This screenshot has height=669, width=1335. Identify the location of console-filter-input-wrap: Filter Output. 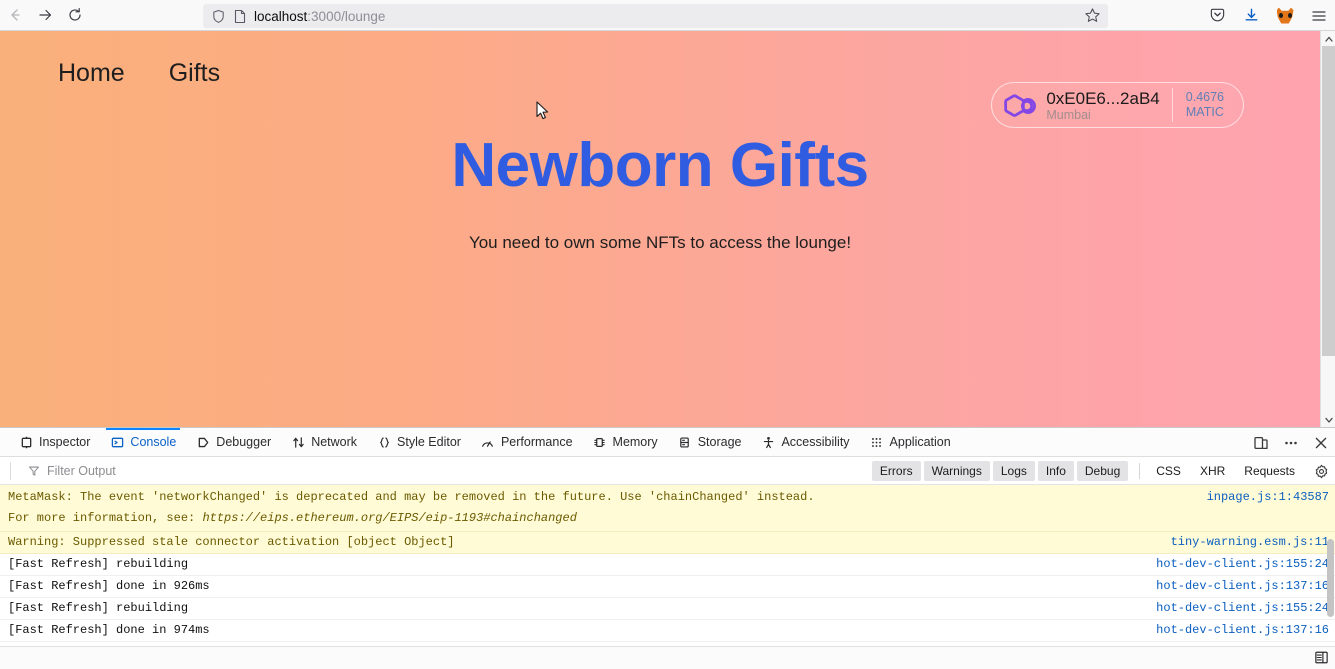
(63, 470).